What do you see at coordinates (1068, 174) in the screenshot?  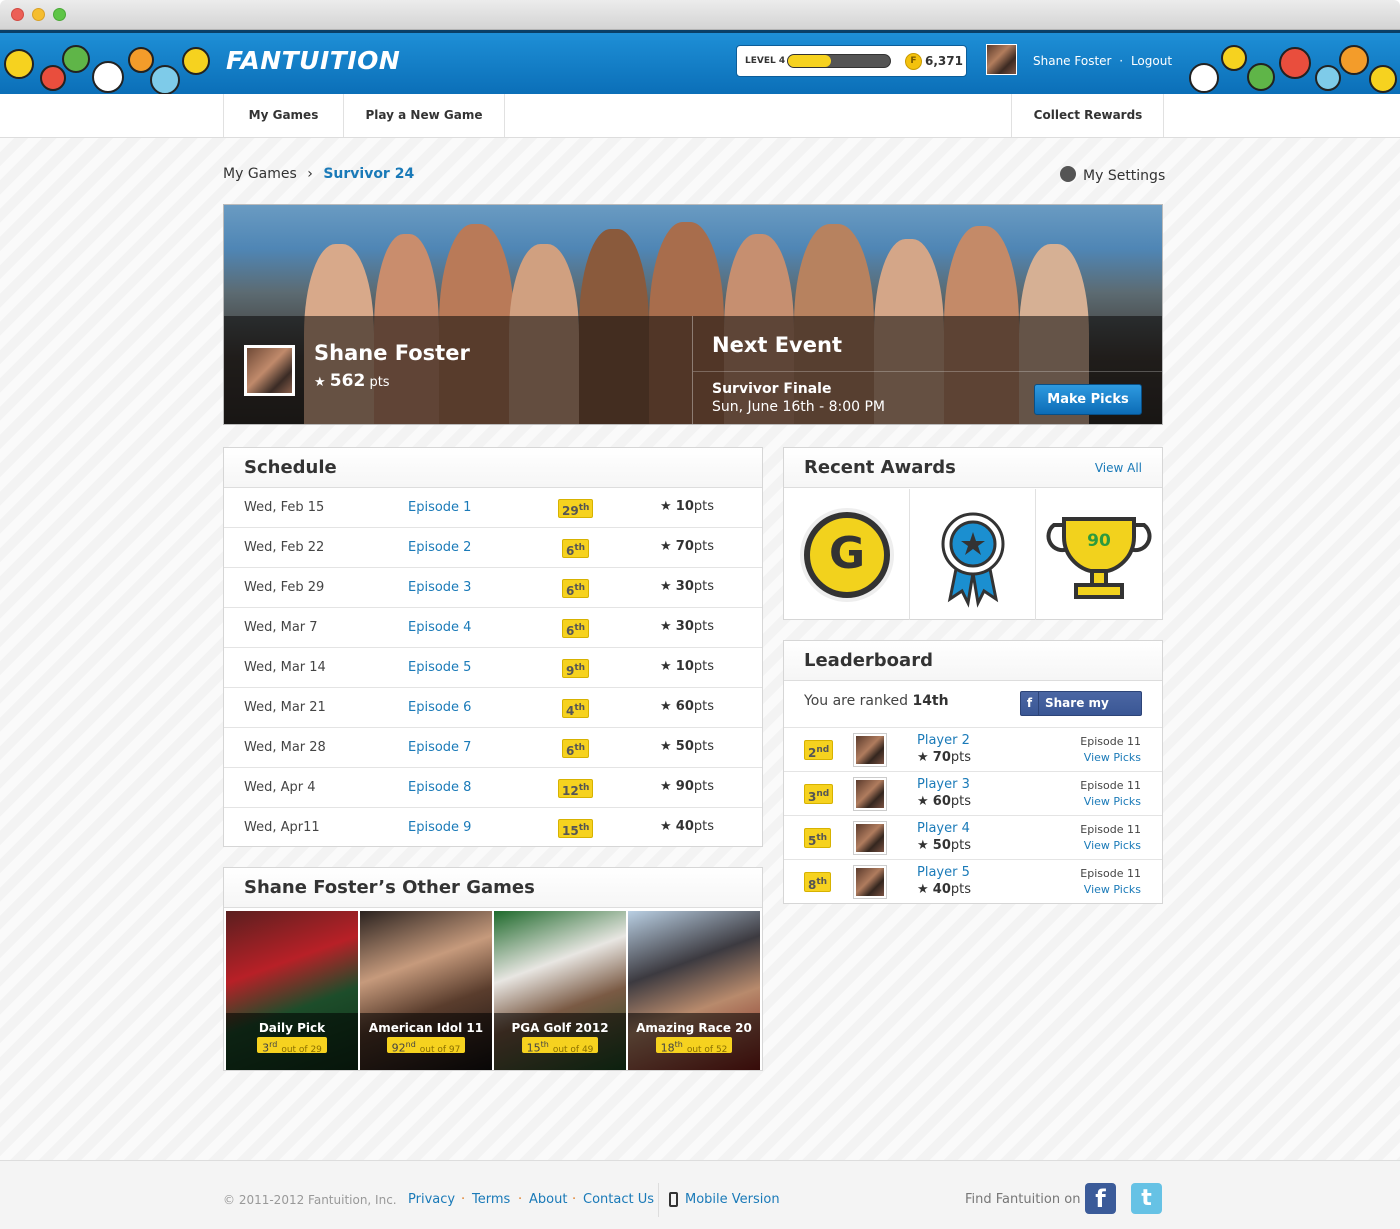 I see `gear-icon` at bounding box center [1068, 174].